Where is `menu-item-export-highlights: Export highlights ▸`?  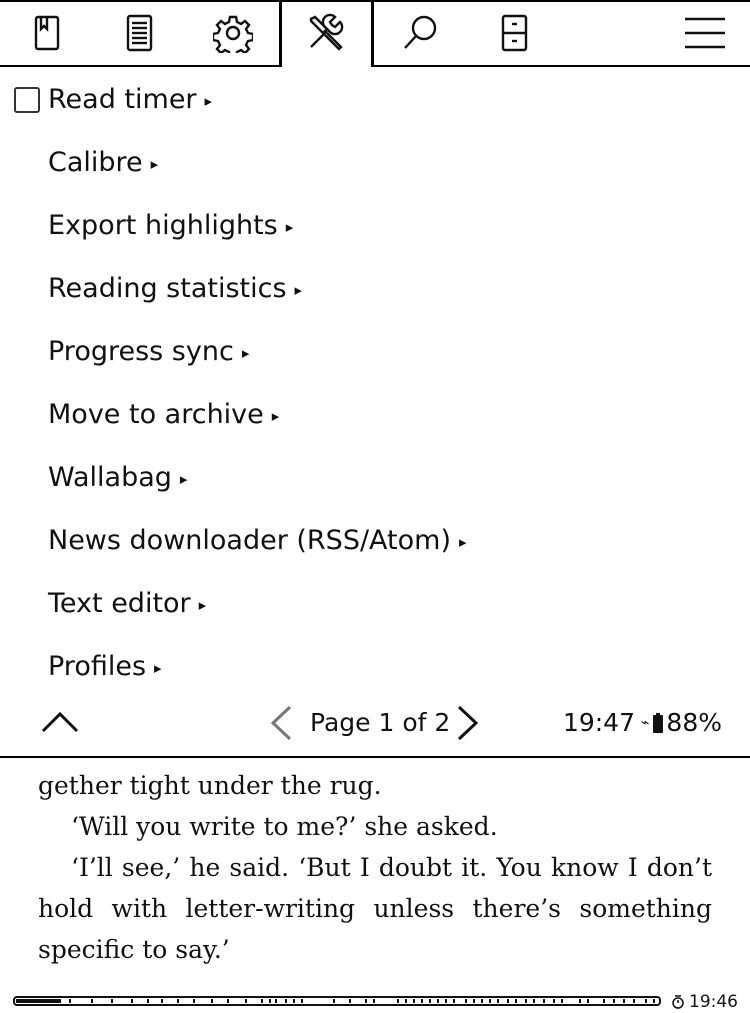 menu-item-export-highlights: Export highlights ▸ is located at coordinates (375, 225).